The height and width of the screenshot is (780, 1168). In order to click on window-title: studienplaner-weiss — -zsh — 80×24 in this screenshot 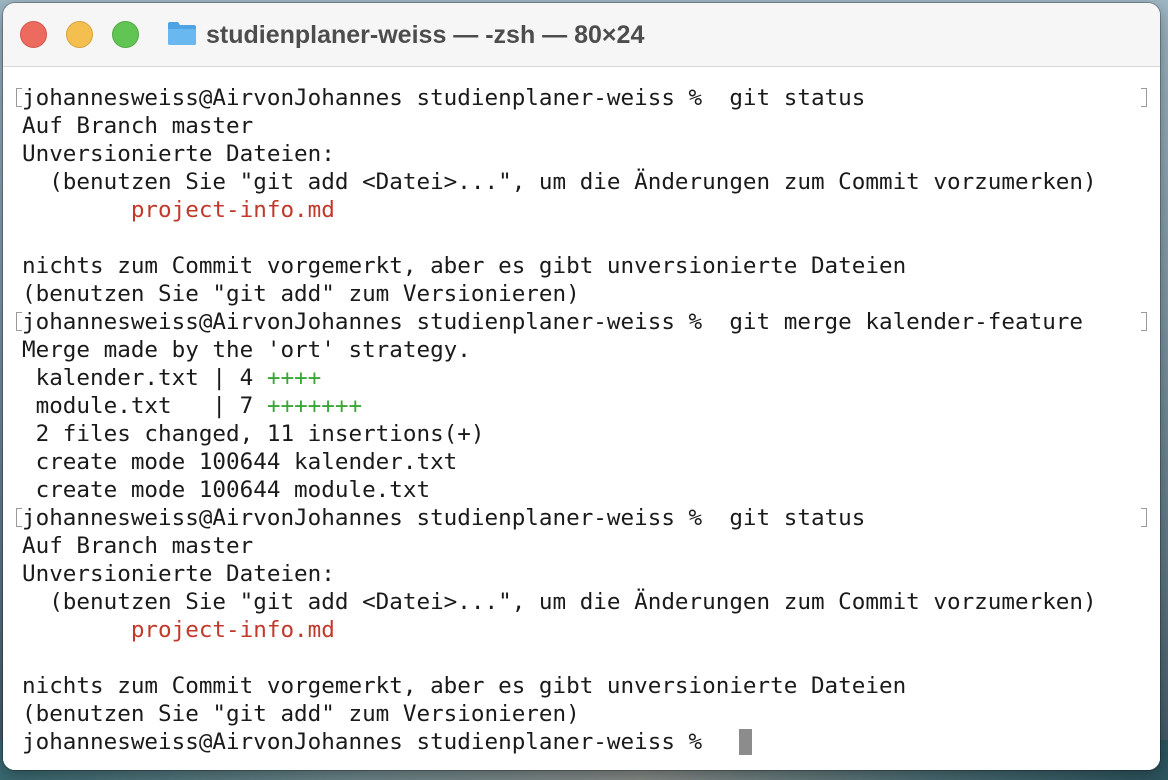, I will do `click(425, 35)`.